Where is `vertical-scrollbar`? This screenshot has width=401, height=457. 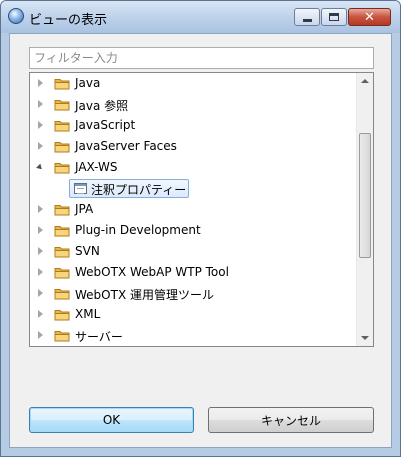
vertical-scrollbar is located at coordinates (364, 209).